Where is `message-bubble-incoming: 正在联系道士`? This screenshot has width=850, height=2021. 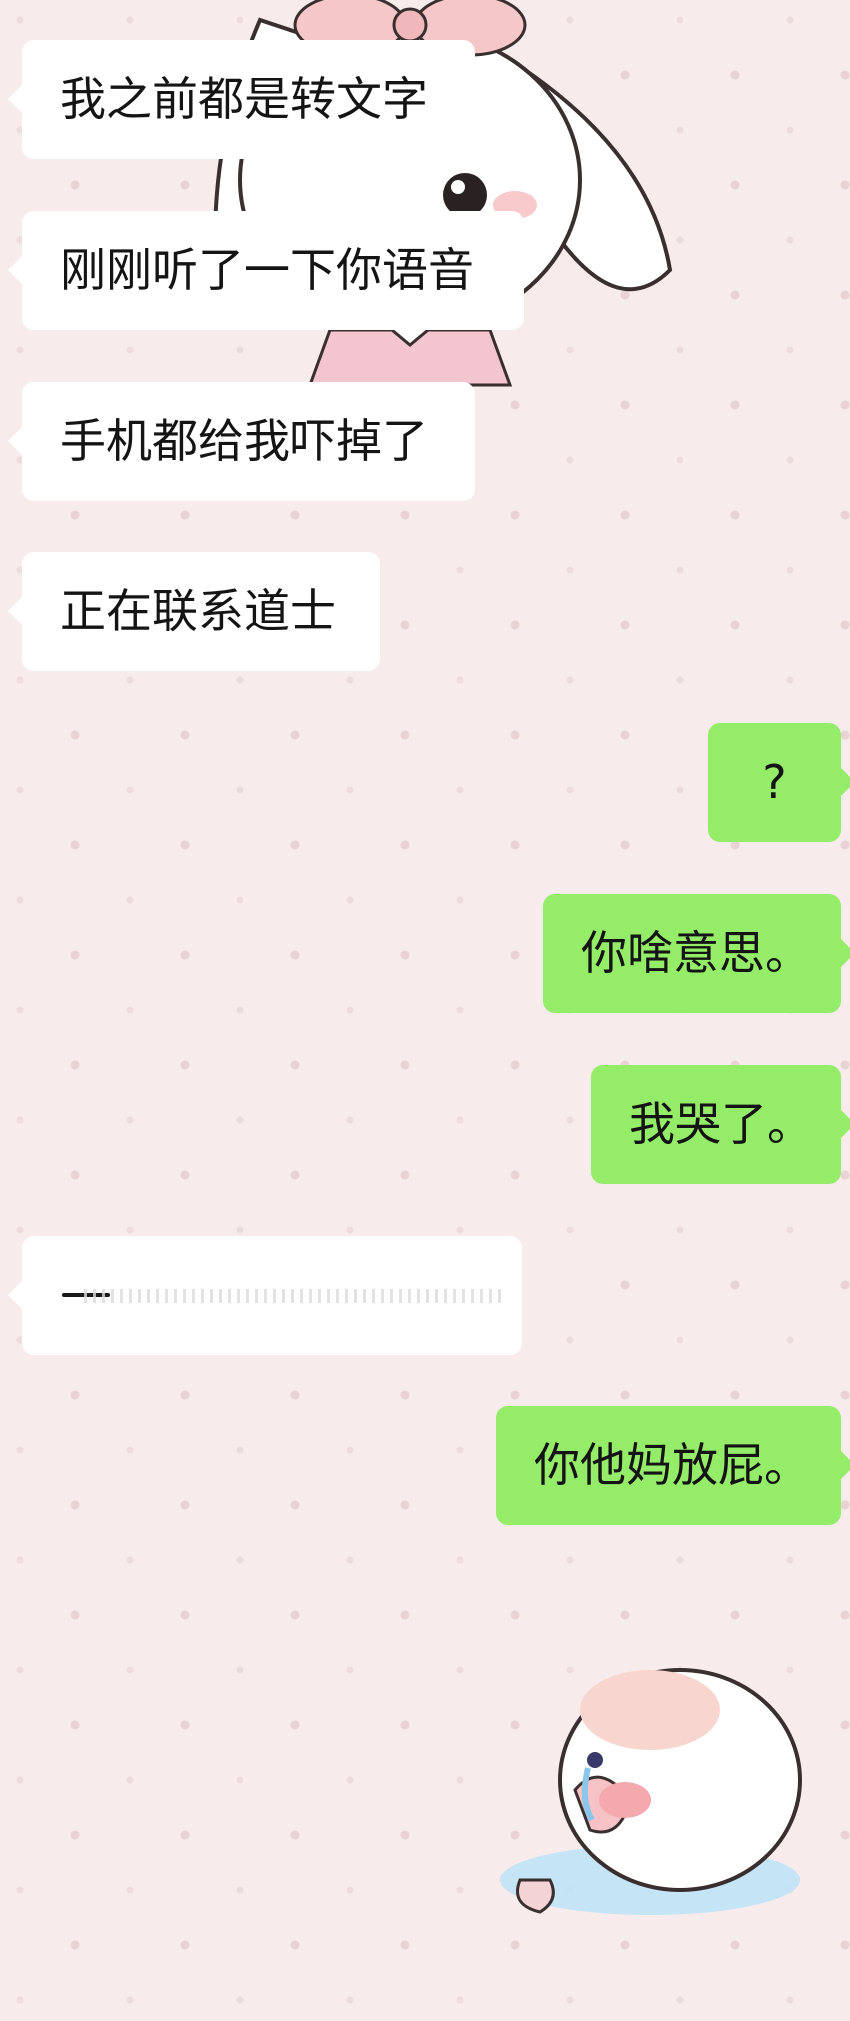
message-bubble-incoming: 正在联系道士 is located at coordinates (194, 611).